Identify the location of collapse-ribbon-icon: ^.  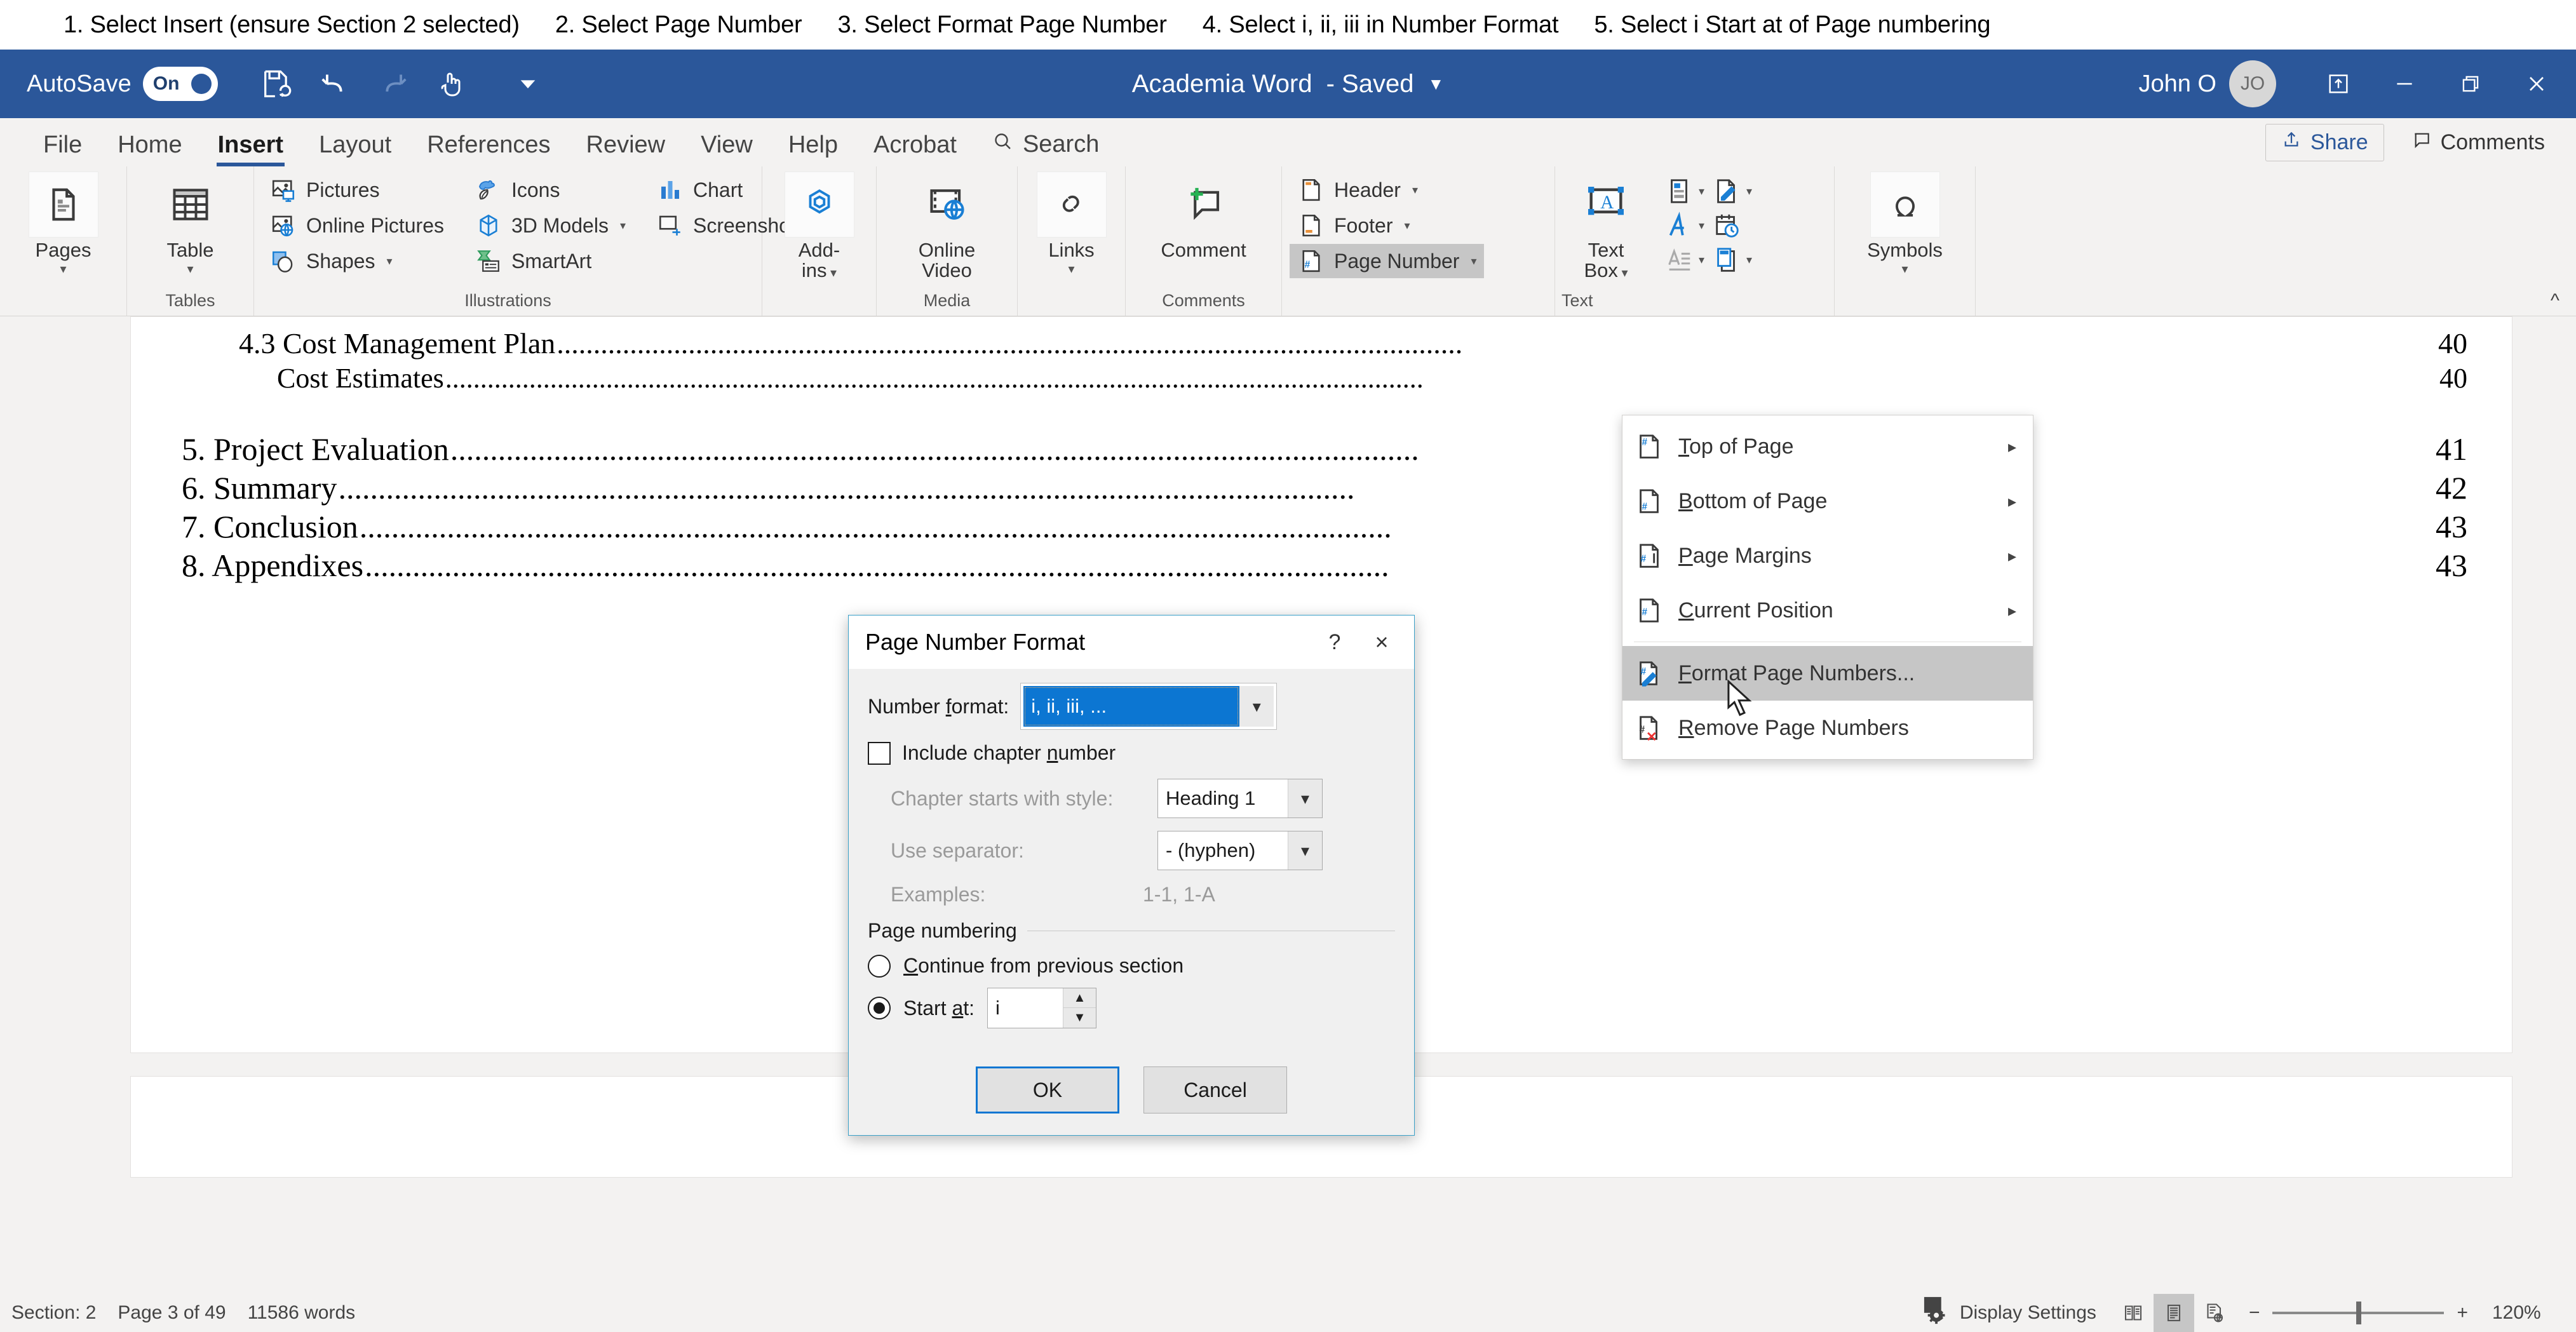
(2555, 301).